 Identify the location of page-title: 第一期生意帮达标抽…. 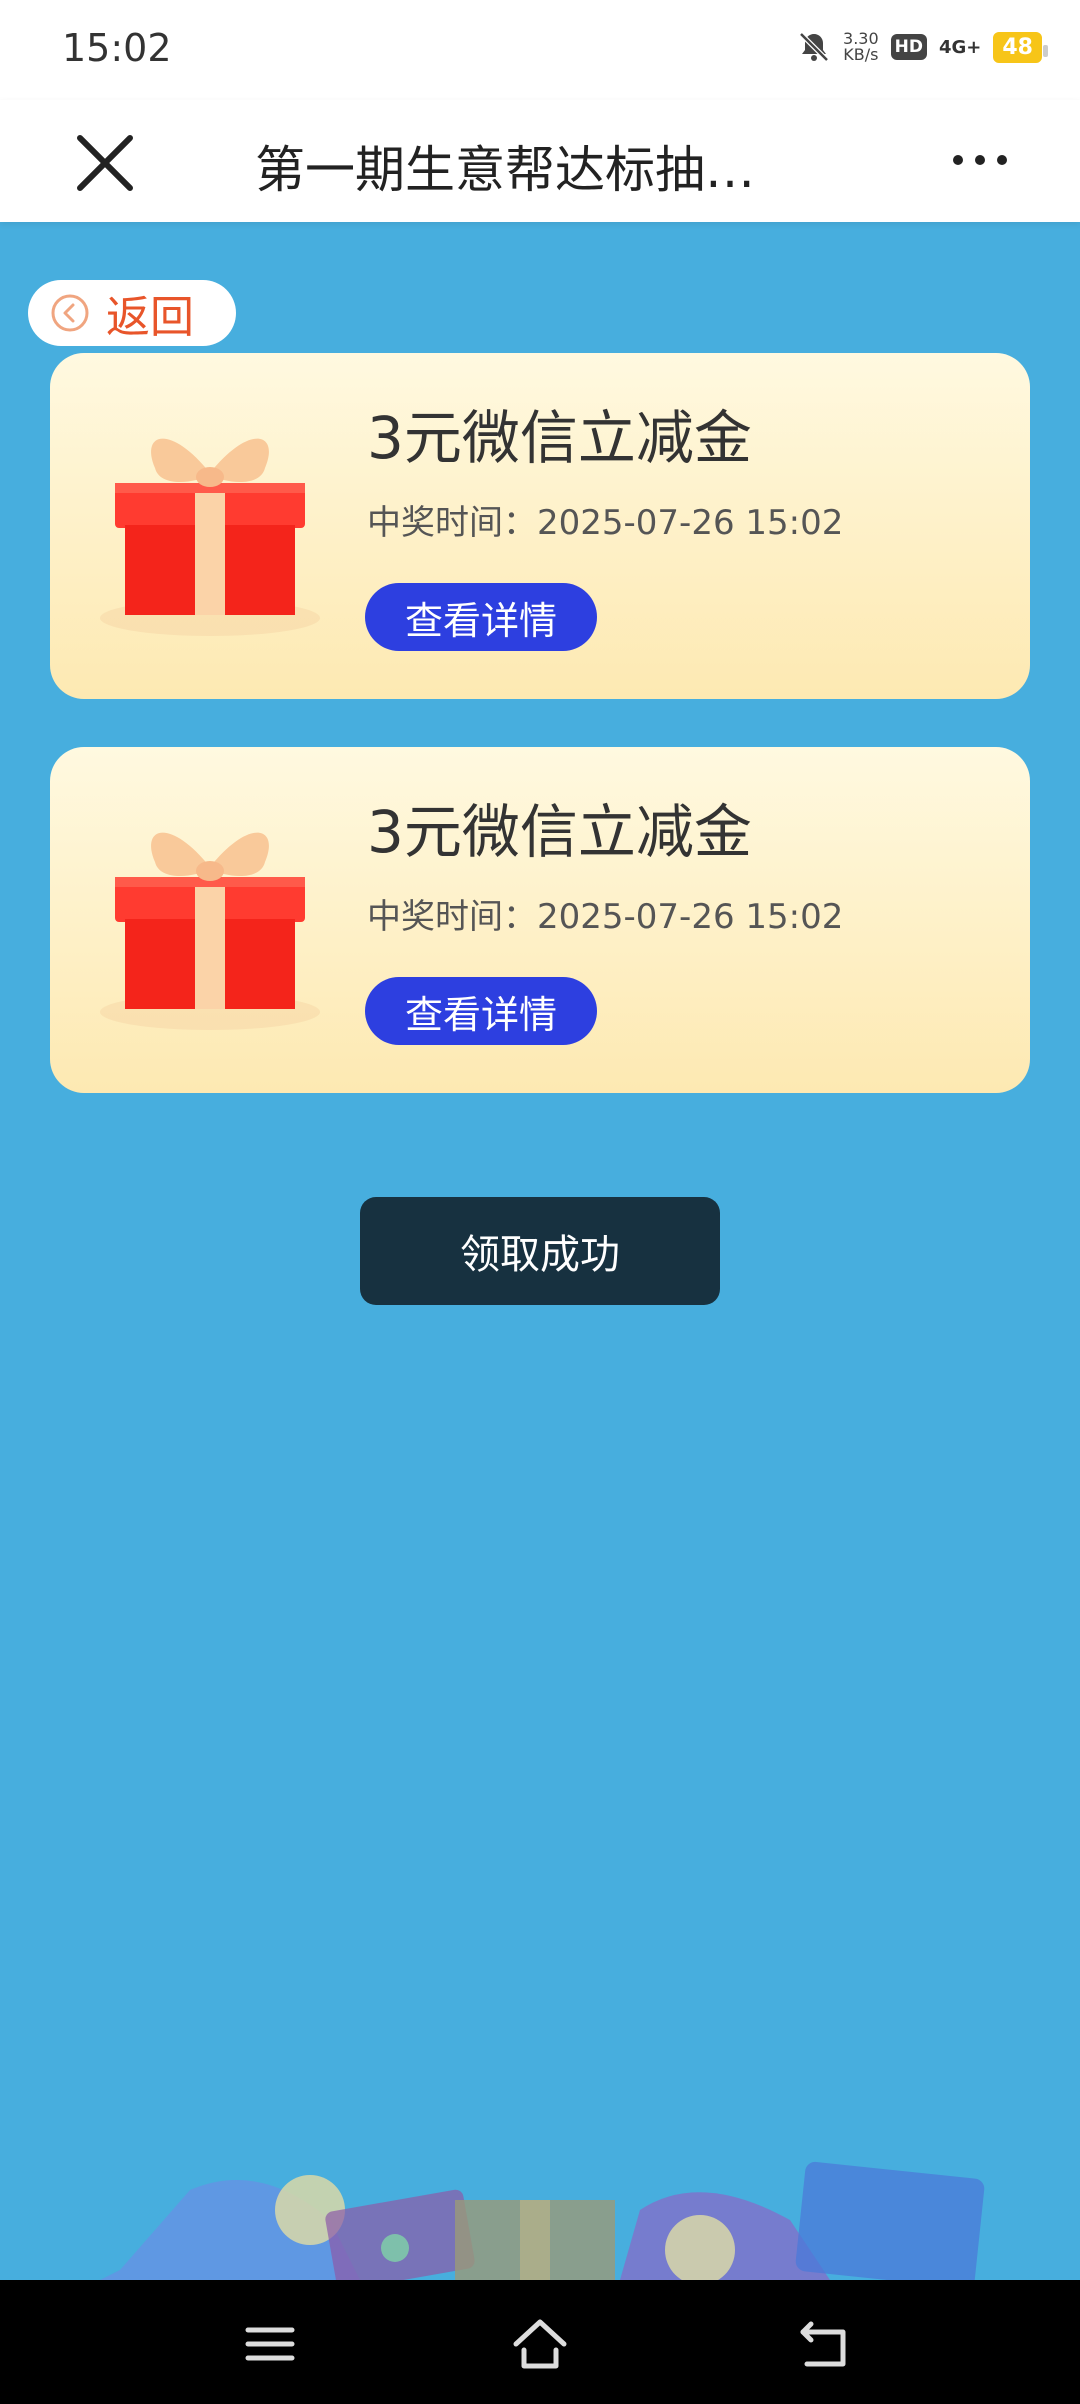
(505, 170).